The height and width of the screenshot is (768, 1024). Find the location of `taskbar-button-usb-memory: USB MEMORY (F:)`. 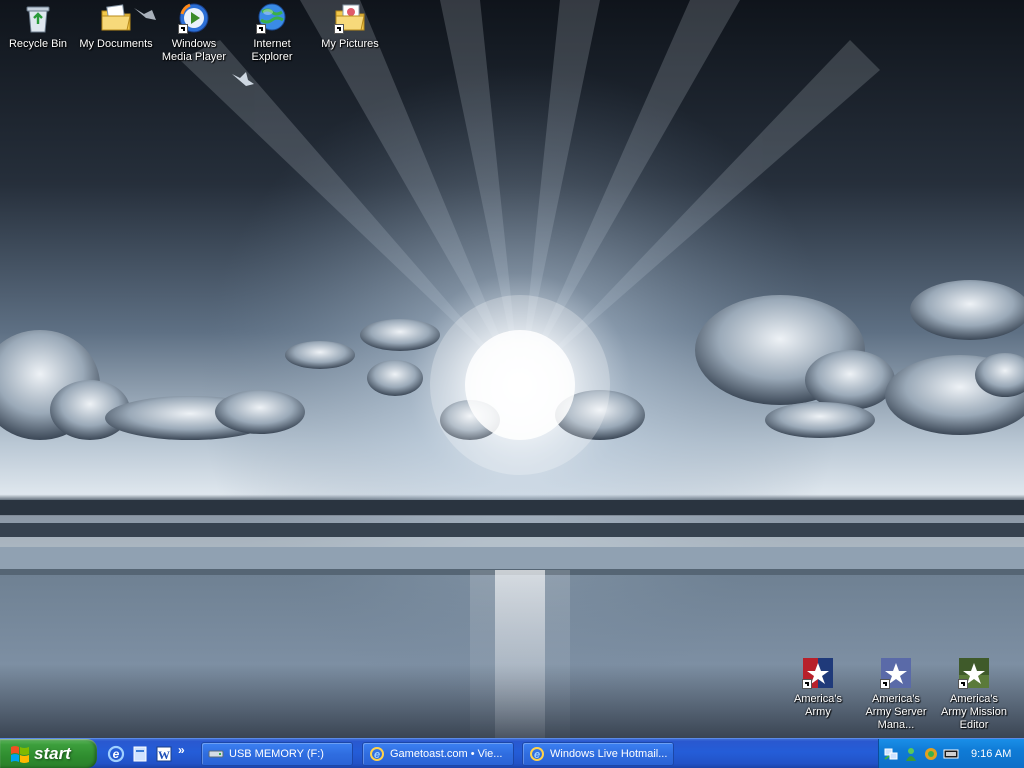

taskbar-button-usb-memory: USB MEMORY (F:) is located at coordinates (277, 754).